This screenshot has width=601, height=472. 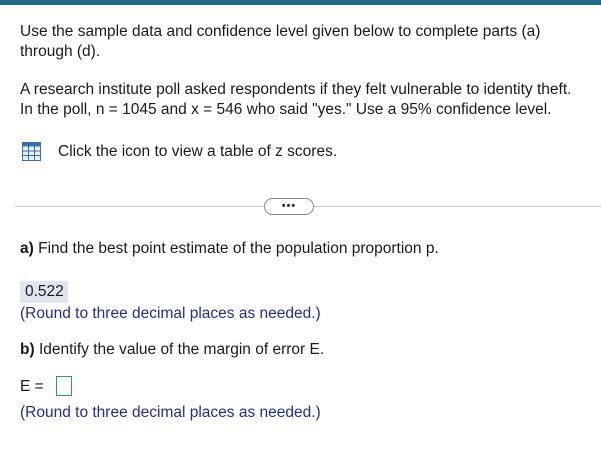 What do you see at coordinates (27, 248) in the screenshot?
I see `part-a-label: a)` at bounding box center [27, 248].